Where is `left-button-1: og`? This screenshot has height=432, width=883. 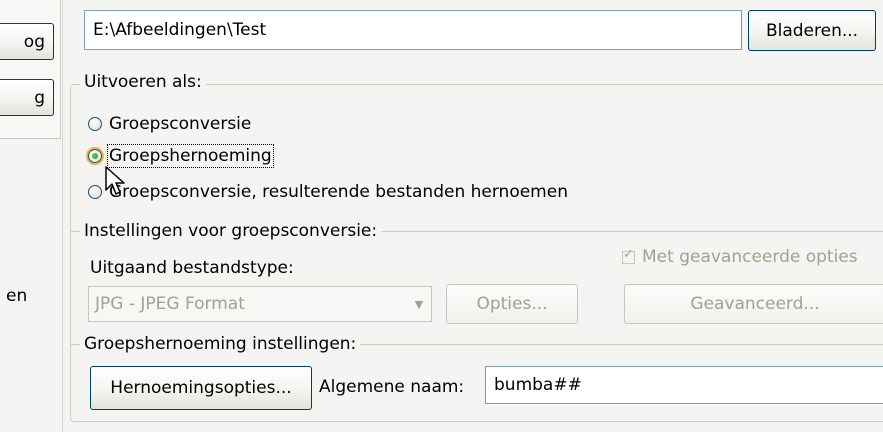
left-button-1: og is located at coordinates (27, 41).